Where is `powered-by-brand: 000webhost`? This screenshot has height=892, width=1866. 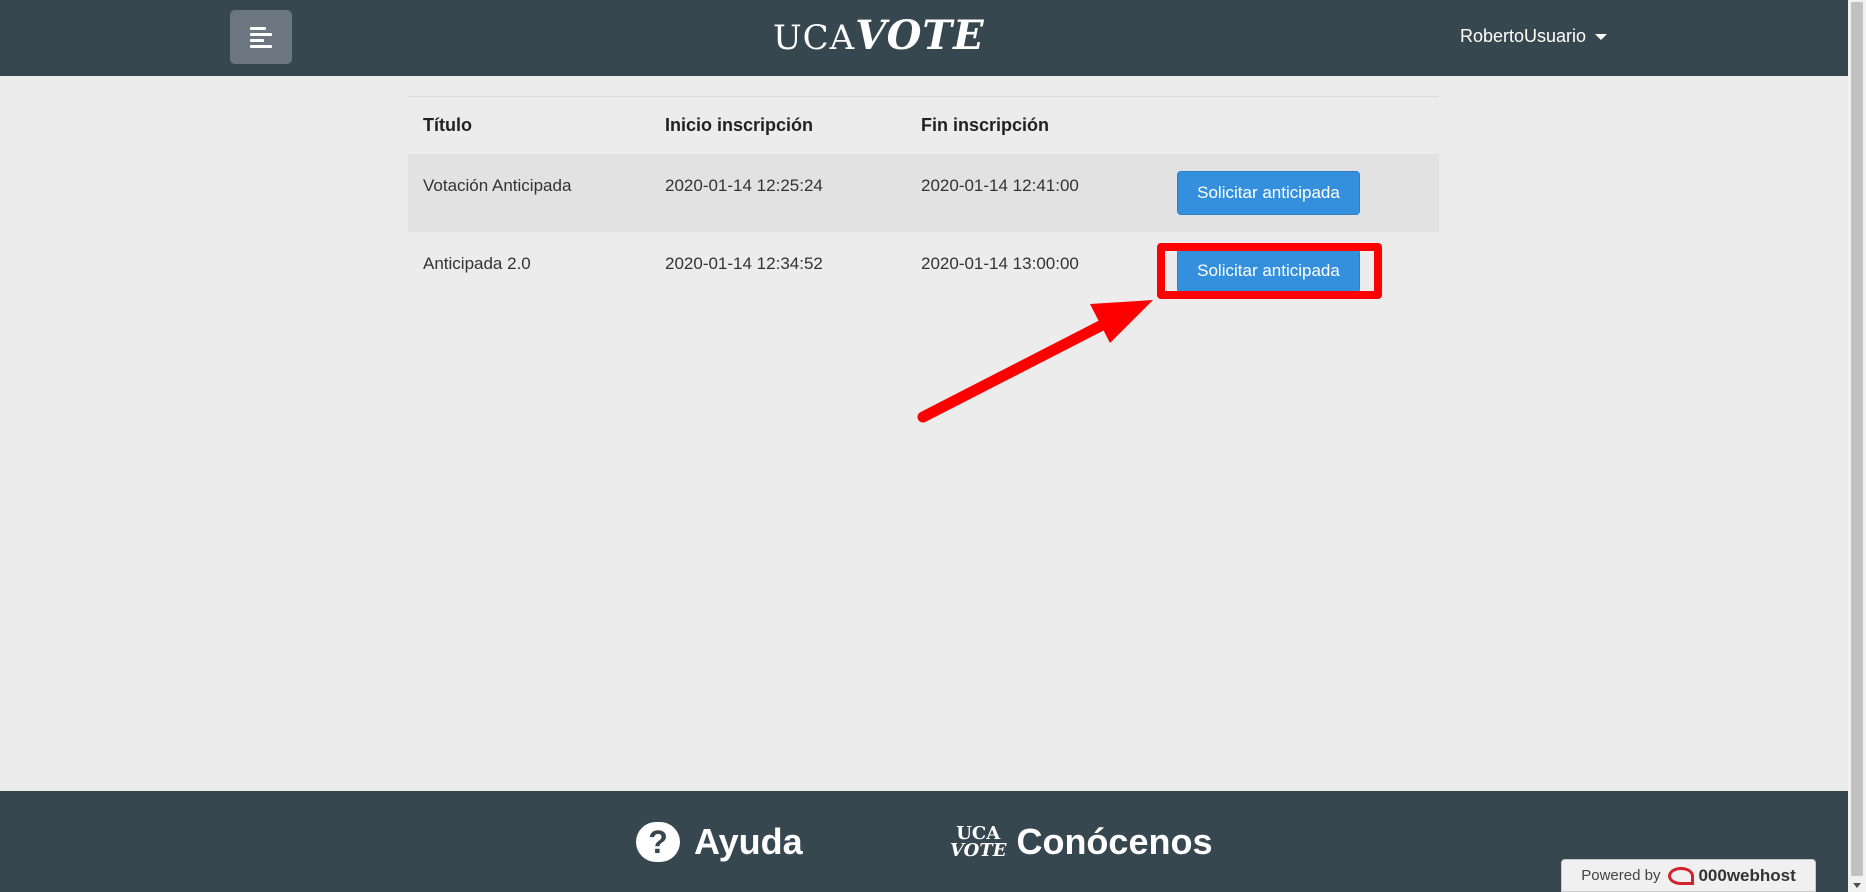 powered-by-brand: 000webhost is located at coordinates (1747, 875).